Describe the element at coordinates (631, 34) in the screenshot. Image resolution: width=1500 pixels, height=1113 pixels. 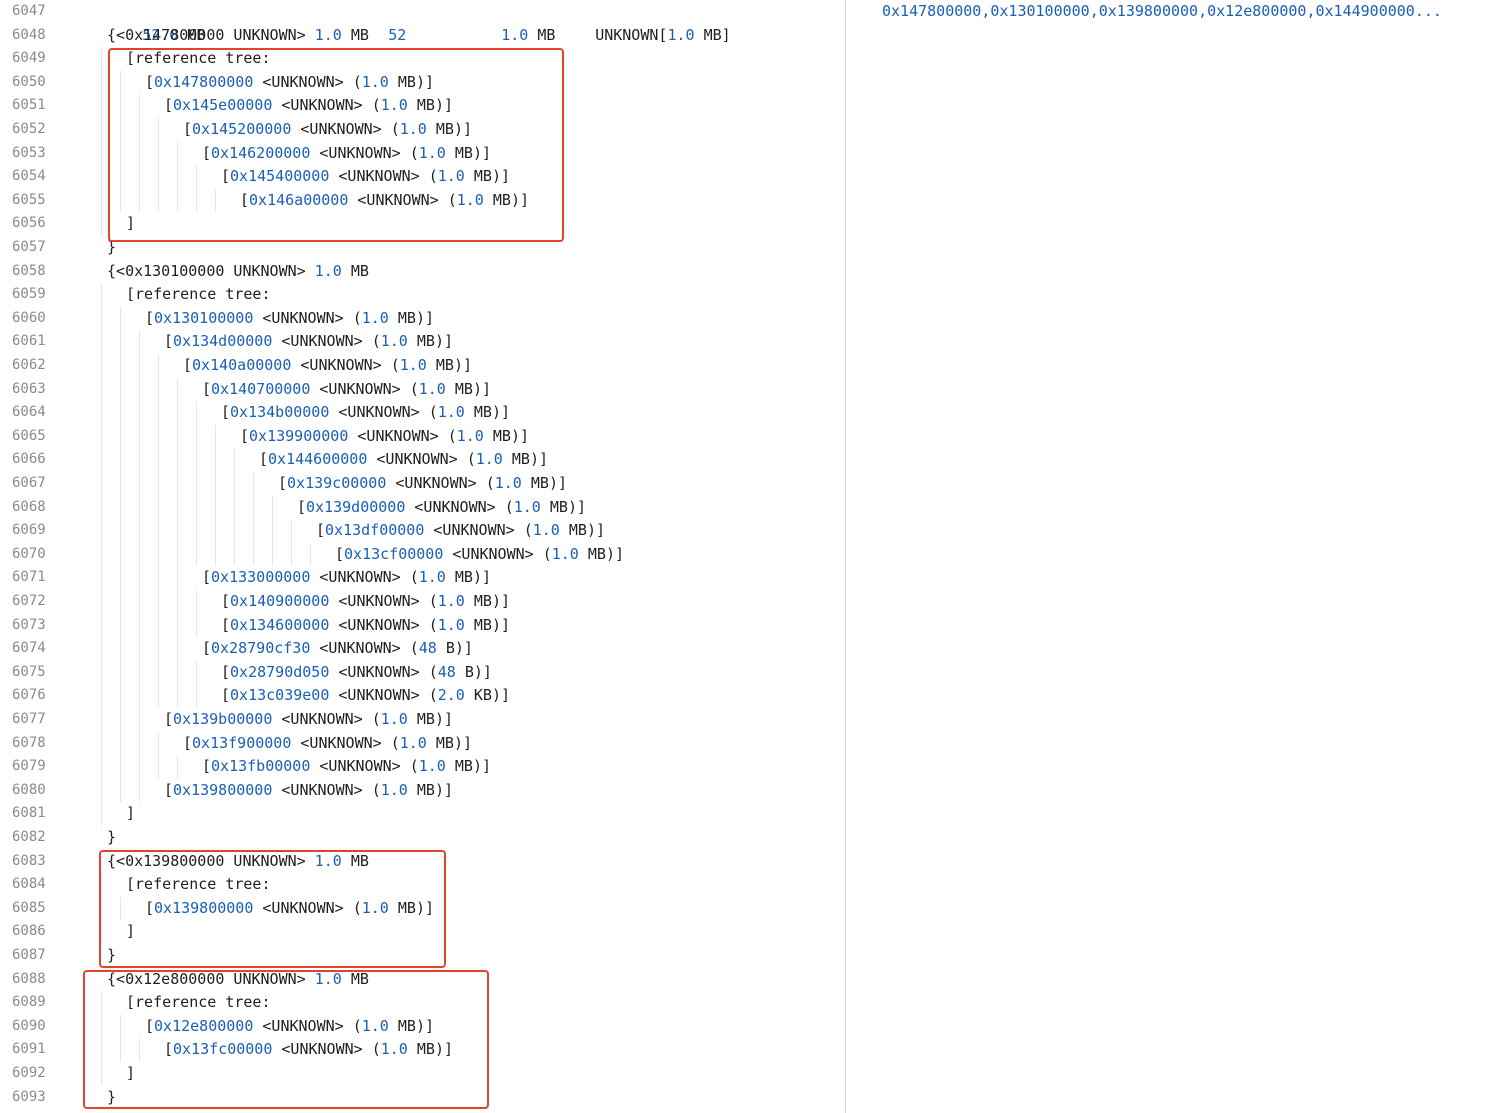
I see `type-text: UNKNOWN[` at that location.